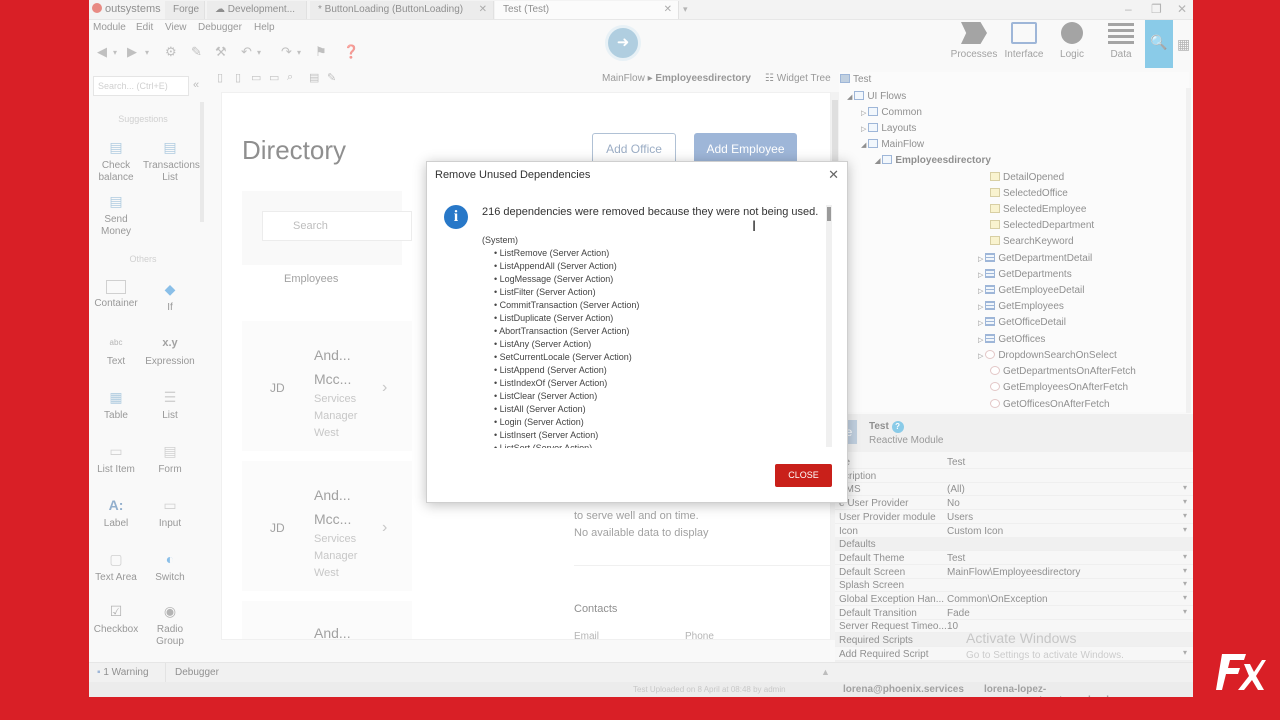  I want to click on activation-watermark-subtitle: Go to Settings to activate Windows., so click(1045, 655).